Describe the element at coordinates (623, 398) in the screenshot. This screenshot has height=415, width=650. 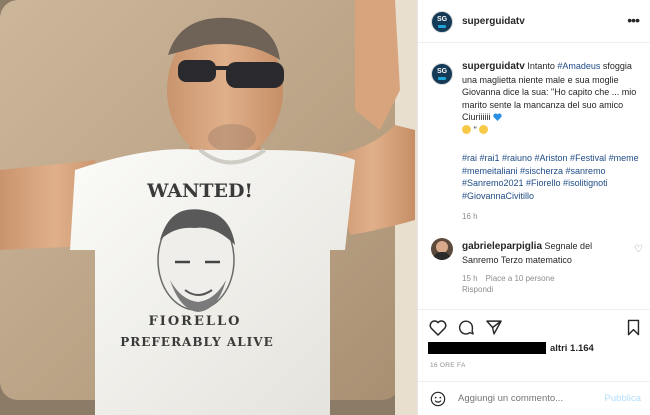
I see `publish-button: Pubblica` at that location.